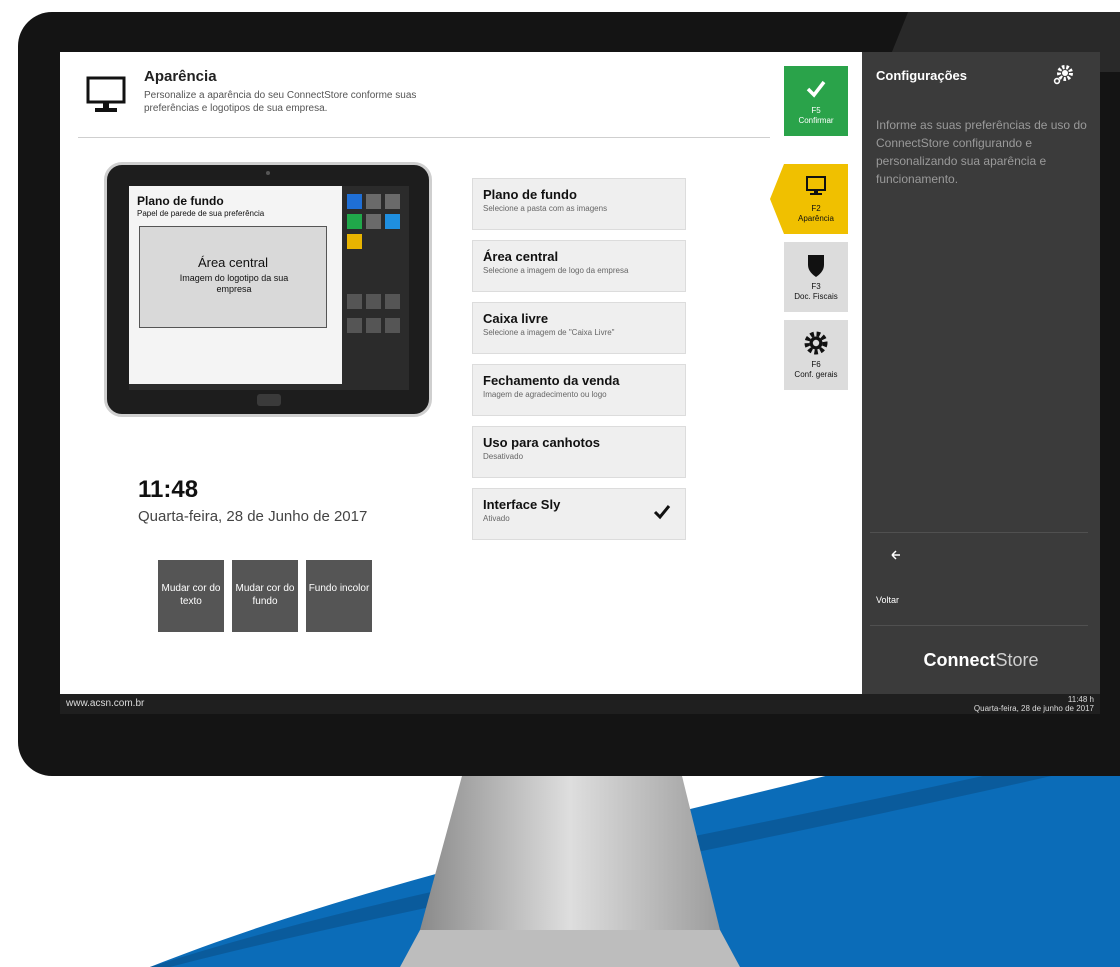 The width and height of the screenshot is (1120, 967). I want to click on general-settings-button-label: F6 Conf. gerais, so click(816, 370).